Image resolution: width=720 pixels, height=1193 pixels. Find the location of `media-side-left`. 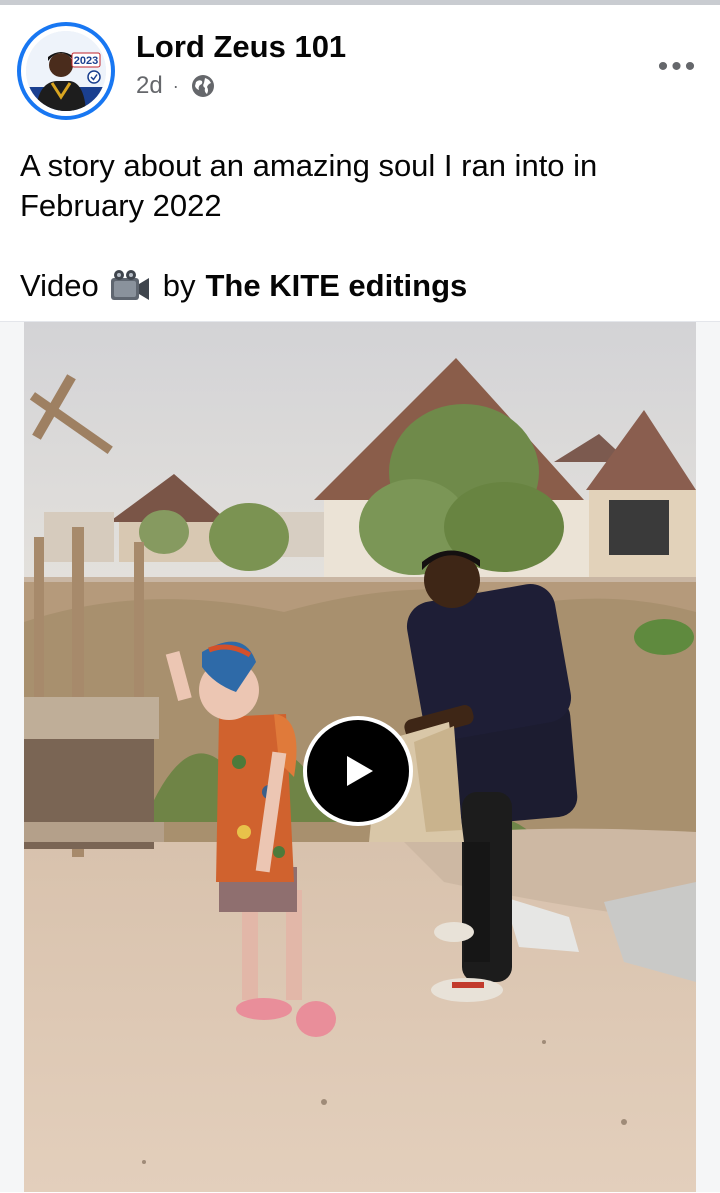

media-side-left is located at coordinates (12, 757).